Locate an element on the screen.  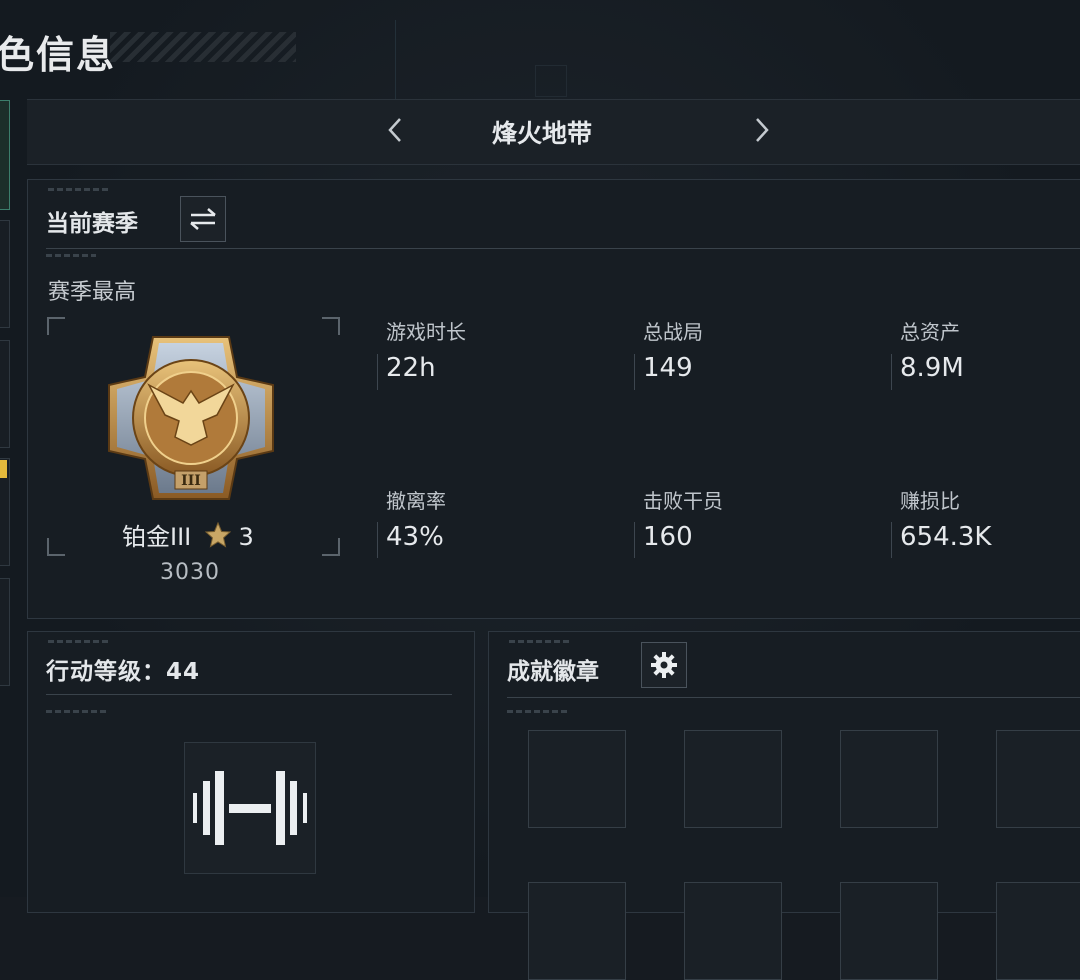
swap-season-button is located at coordinates (203, 219).